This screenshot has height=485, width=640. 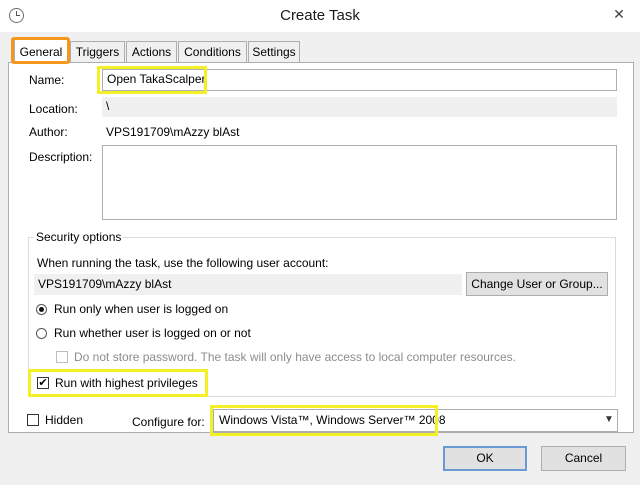 What do you see at coordinates (47, 80) in the screenshot?
I see `name-label: Name:` at bounding box center [47, 80].